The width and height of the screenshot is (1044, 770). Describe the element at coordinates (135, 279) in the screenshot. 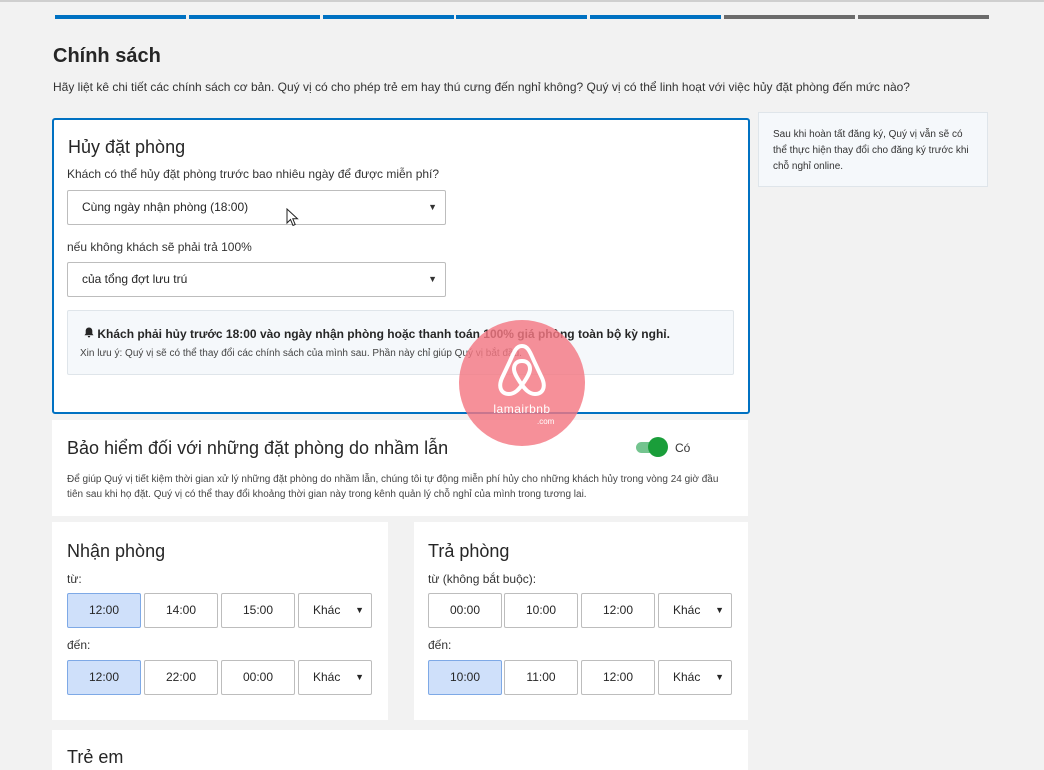

I see `cancellation-charge-value: của tổng đợt lưu trú` at that location.